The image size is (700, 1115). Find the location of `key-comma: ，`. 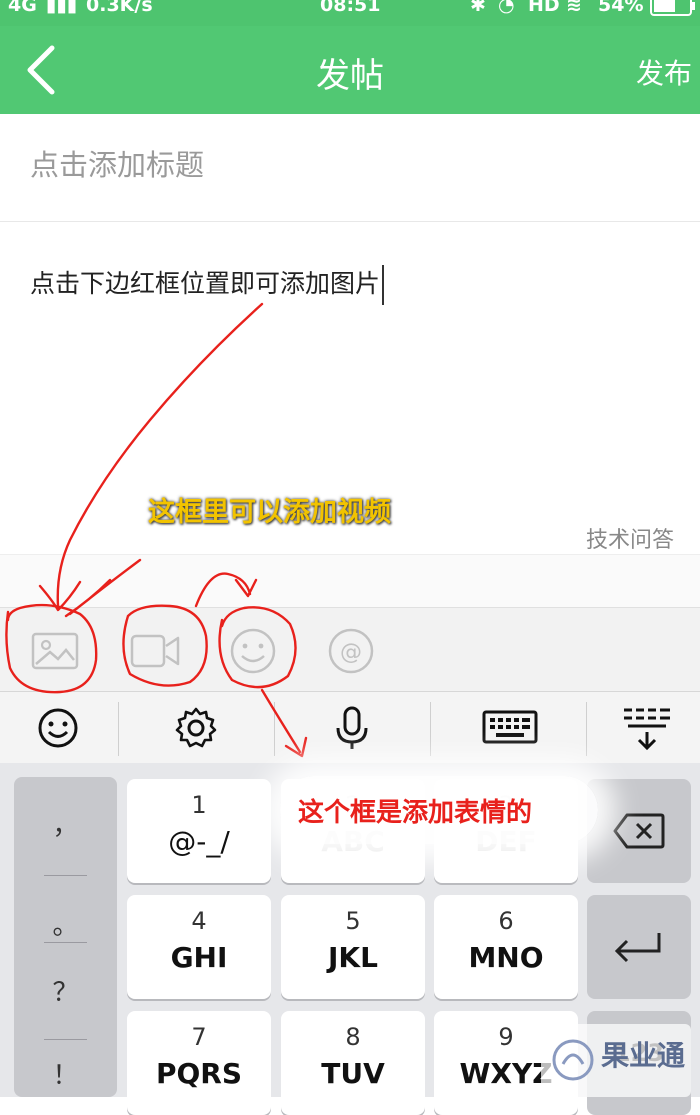

key-comma: ， is located at coordinates (65, 830).